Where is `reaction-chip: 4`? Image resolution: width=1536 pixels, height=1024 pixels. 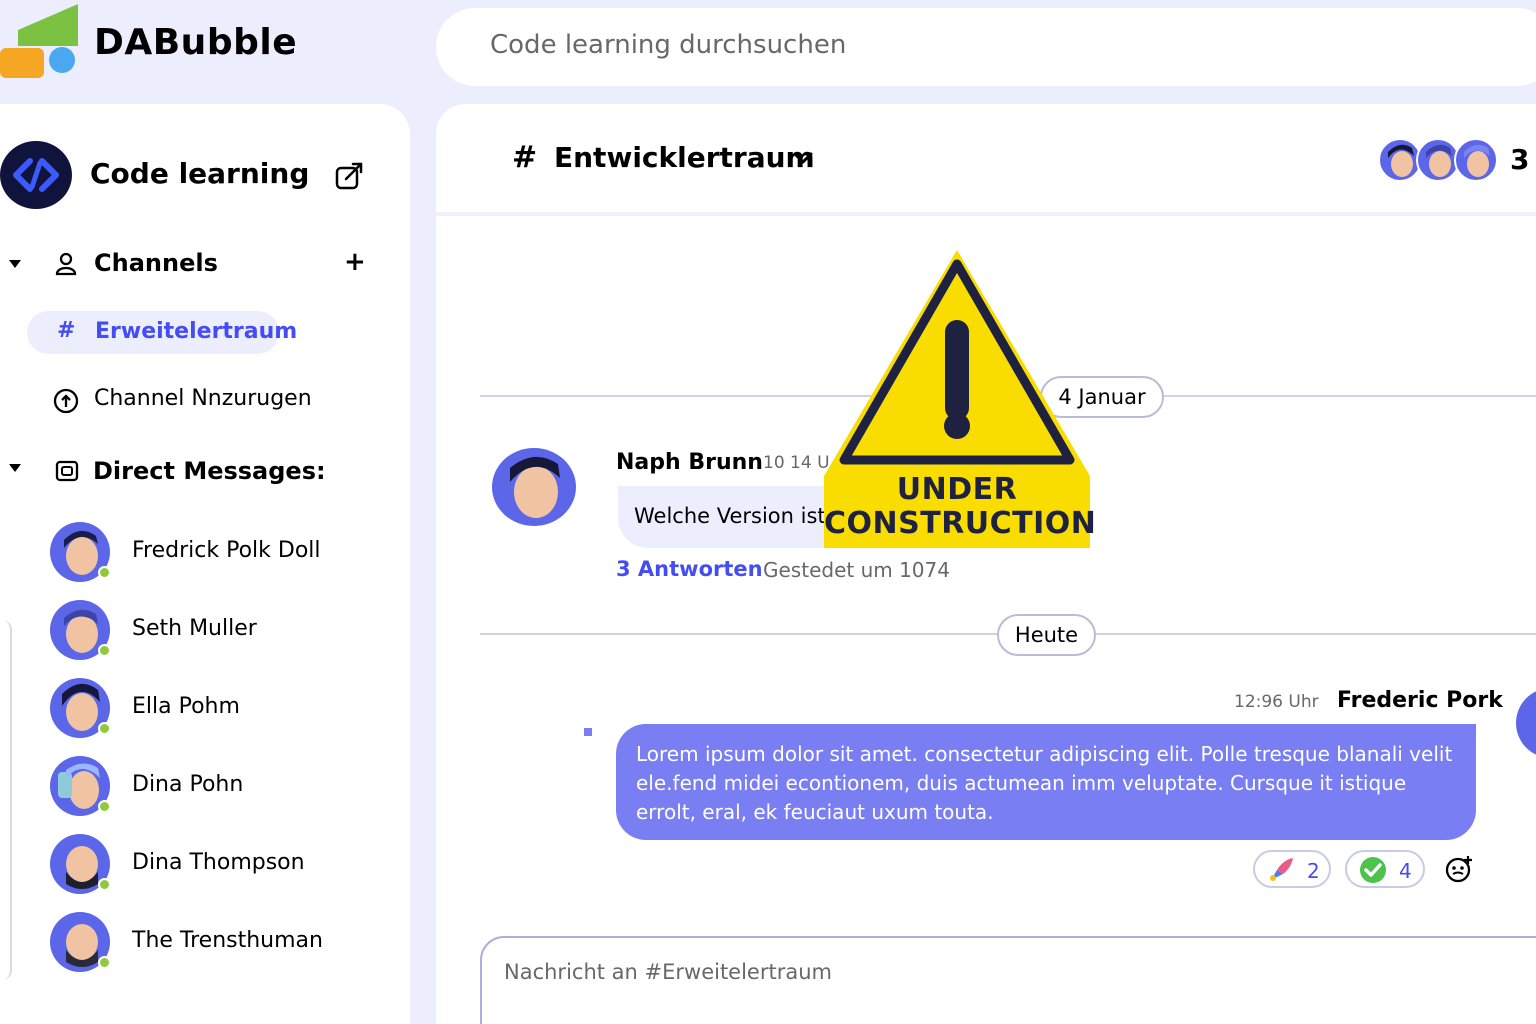 reaction-chip: 4 is located at coordinates (1385, 869).